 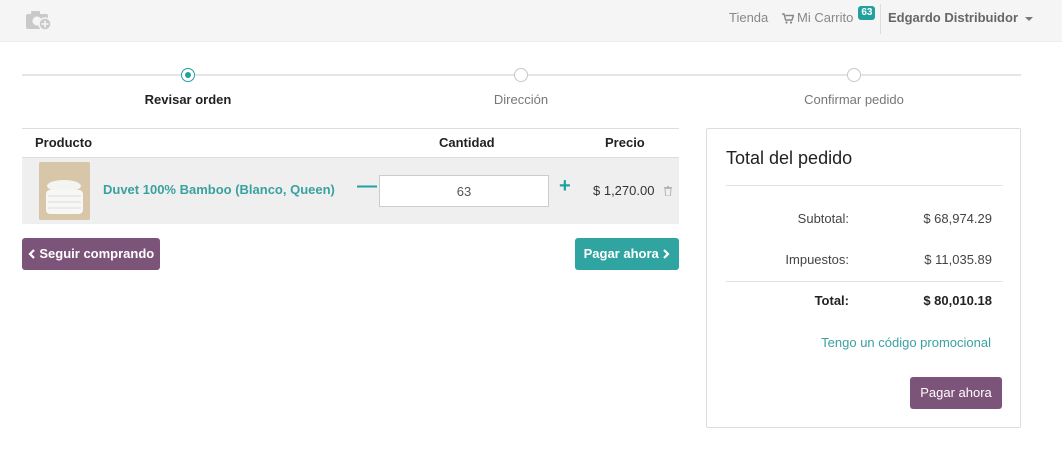 What do you see at coordinates (957, 300) in the screenshot?
I see `total-value: $ 80,010.18` at bounding box center [957, 300].